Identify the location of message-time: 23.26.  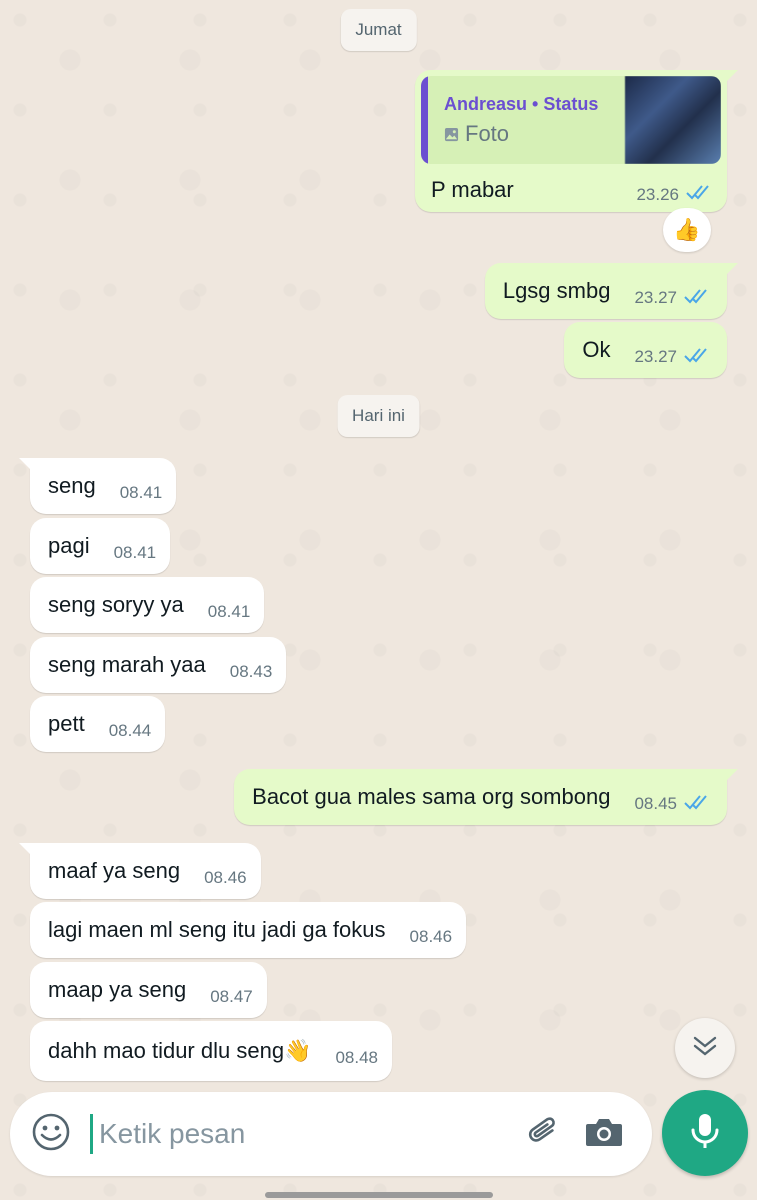
(657, 194).